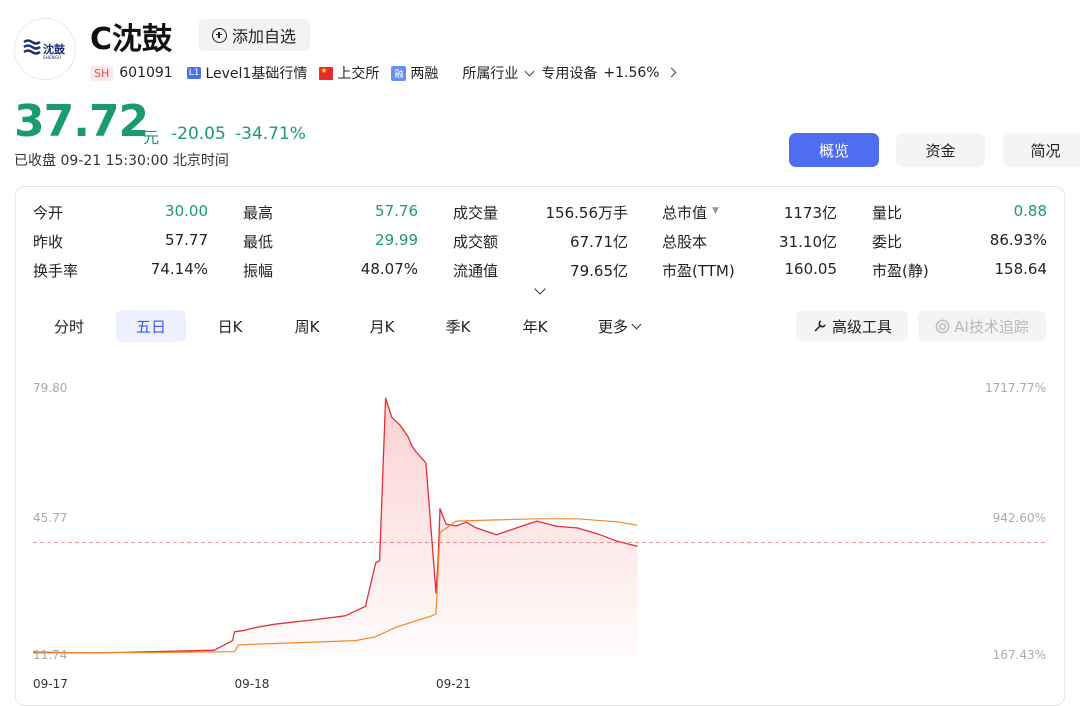 The height and width of the screenshot is (706, 1080). I want to click on quote-value: 1173亿, so click(810, 213).